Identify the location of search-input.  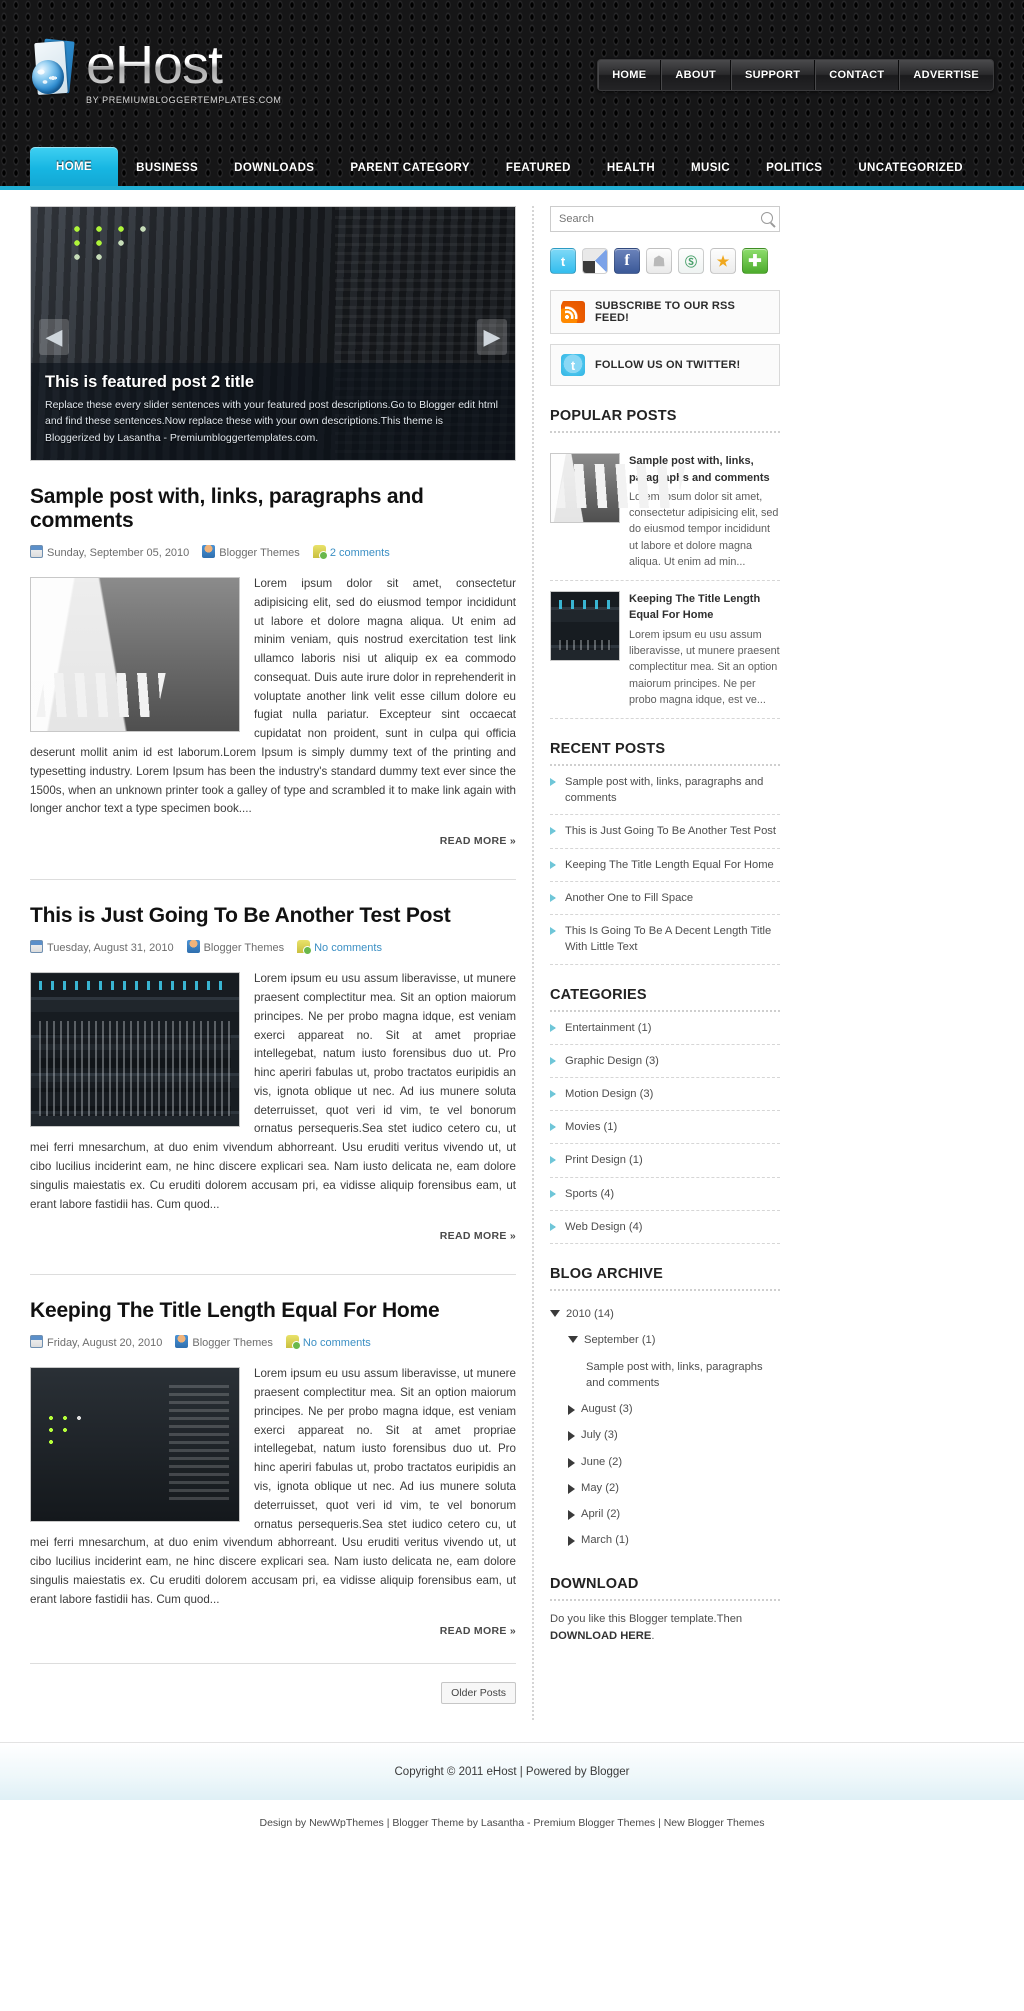
(665, 219).